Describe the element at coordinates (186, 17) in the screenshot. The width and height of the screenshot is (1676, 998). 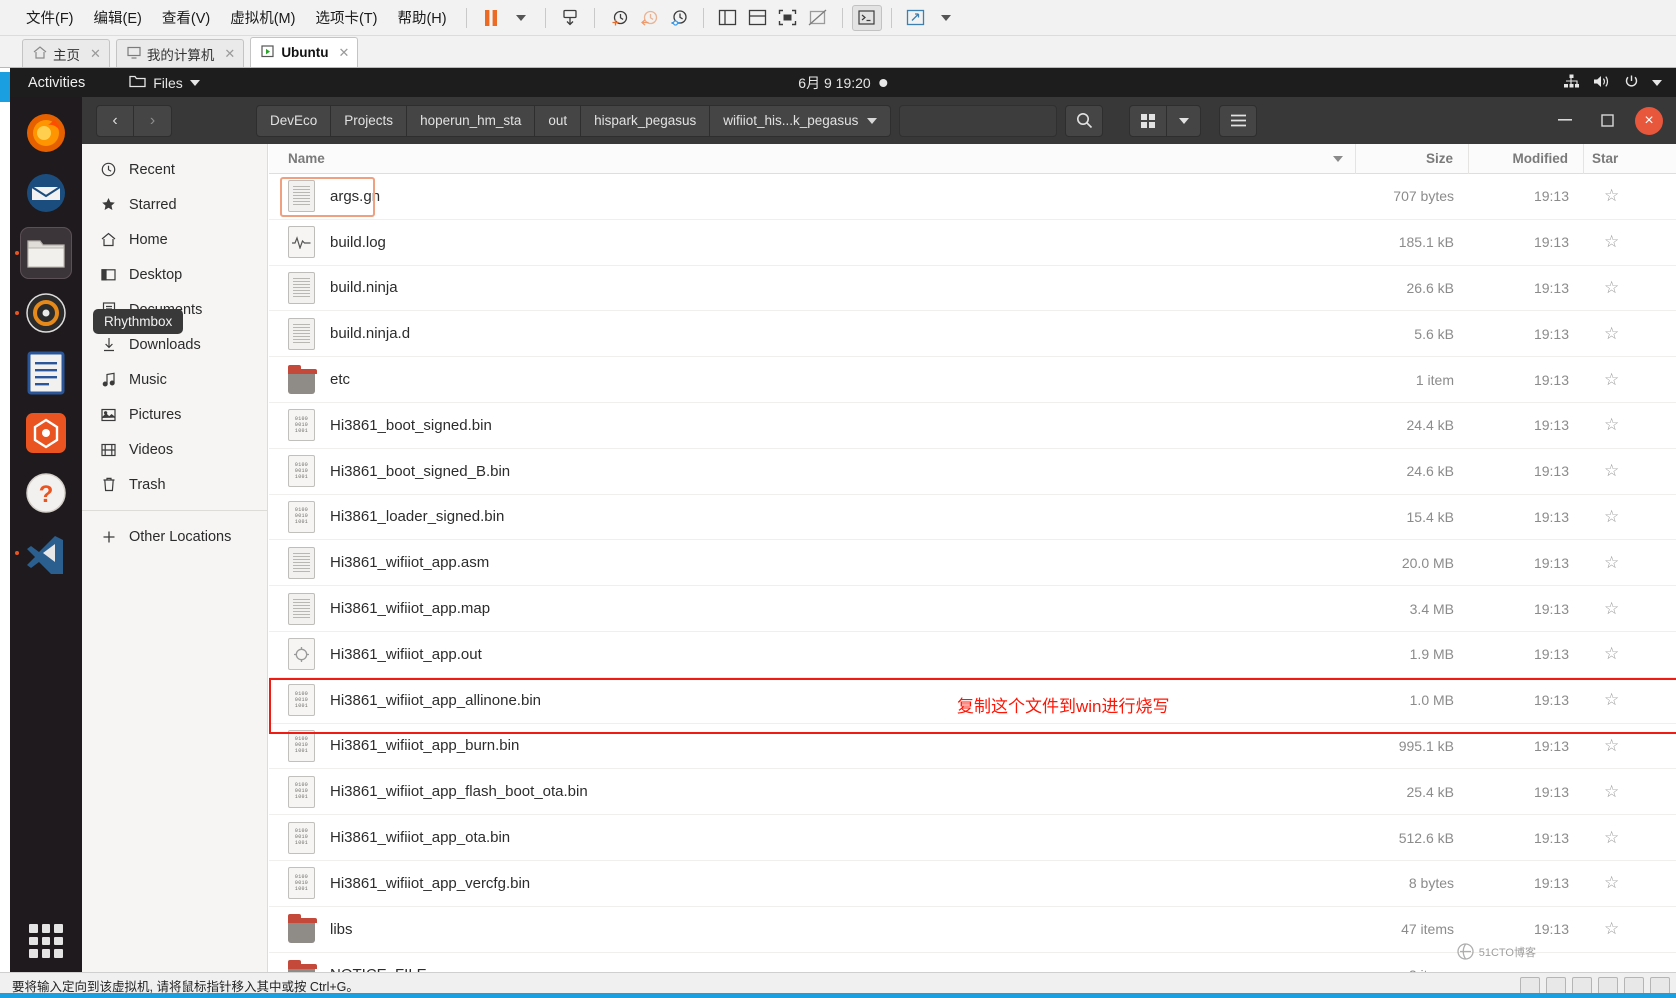
I see `menu-view: 查看(V)` at that location.